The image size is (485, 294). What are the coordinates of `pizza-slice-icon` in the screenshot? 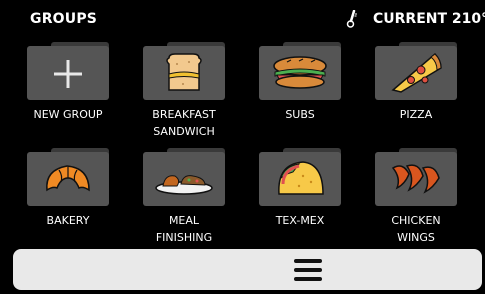 It's located at (416, 72).